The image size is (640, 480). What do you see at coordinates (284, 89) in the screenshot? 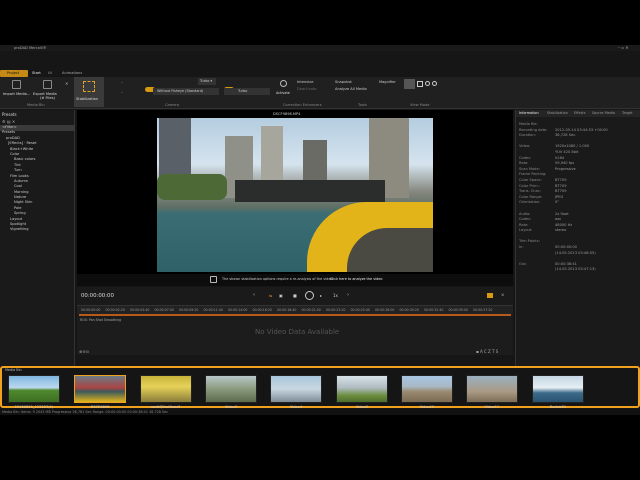
I see `activate-button: Activate` at bounding box center [284, 89].